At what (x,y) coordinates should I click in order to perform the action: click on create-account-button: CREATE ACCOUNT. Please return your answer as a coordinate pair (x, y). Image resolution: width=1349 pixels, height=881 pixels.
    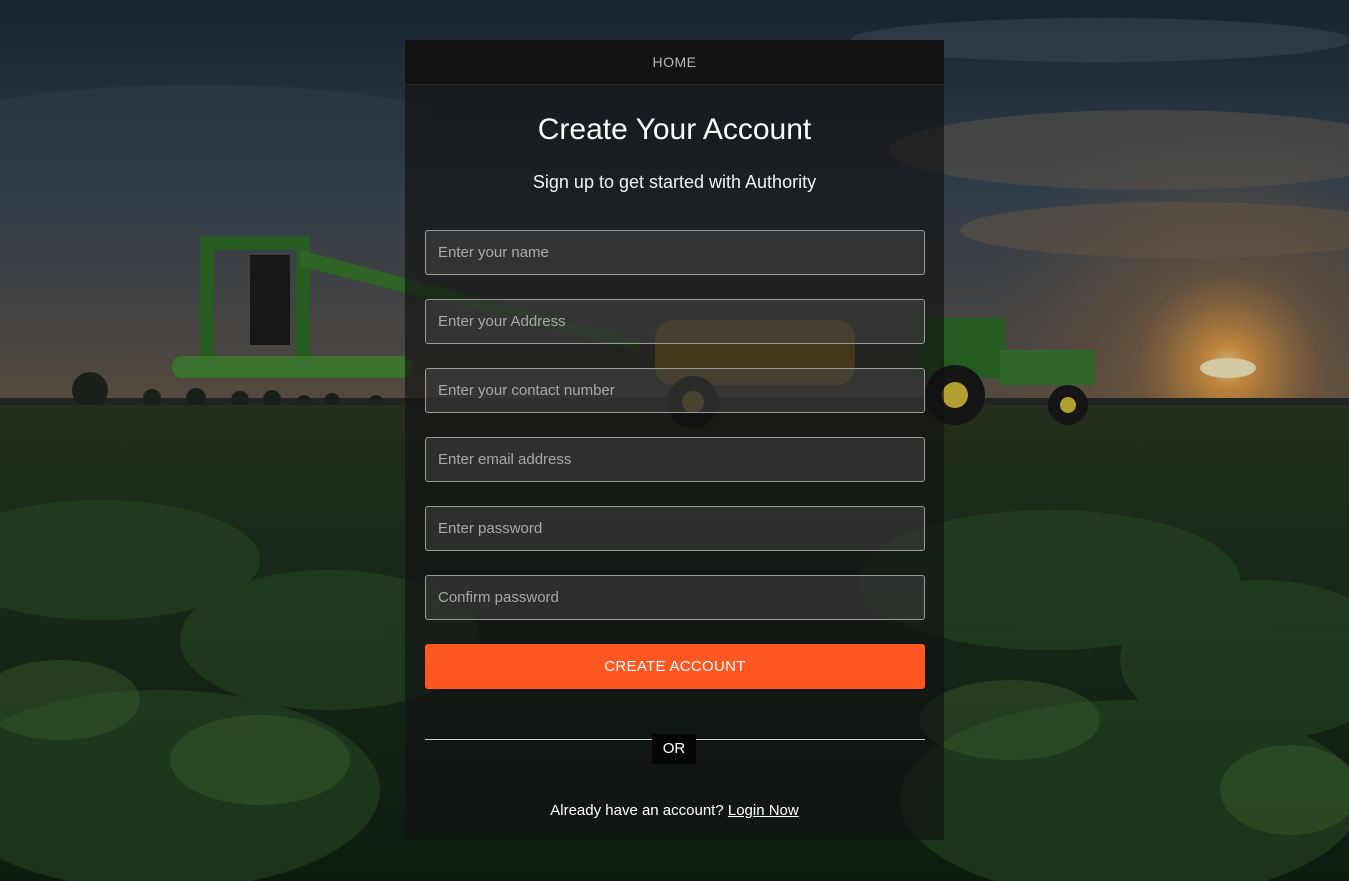
    Looking at the image, I should click on (675, 666).